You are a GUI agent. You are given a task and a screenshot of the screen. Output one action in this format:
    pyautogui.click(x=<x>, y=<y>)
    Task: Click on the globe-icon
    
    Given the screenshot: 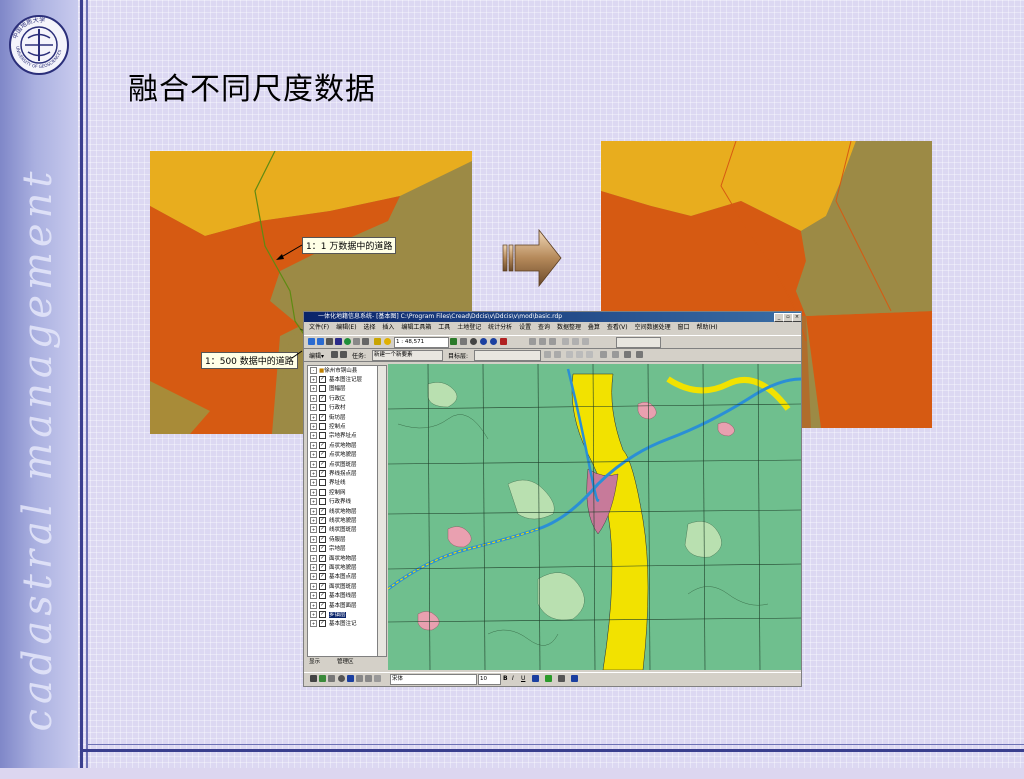 What is the action you would take?
    pyautogui.click(x=347, y=341)
    